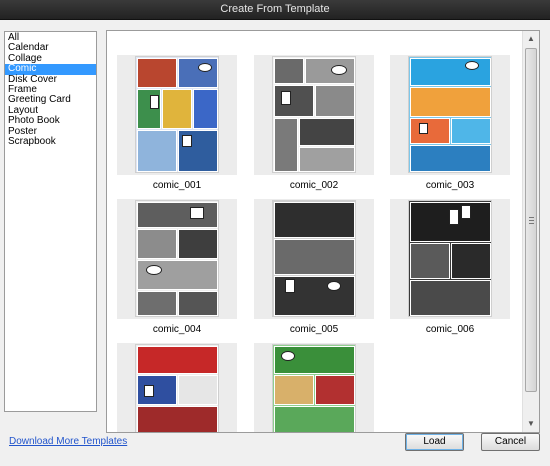 Image resolution: width=550 pixels, height=466 pixels. I want to click on template-label: comic_002, so click(314, 185).